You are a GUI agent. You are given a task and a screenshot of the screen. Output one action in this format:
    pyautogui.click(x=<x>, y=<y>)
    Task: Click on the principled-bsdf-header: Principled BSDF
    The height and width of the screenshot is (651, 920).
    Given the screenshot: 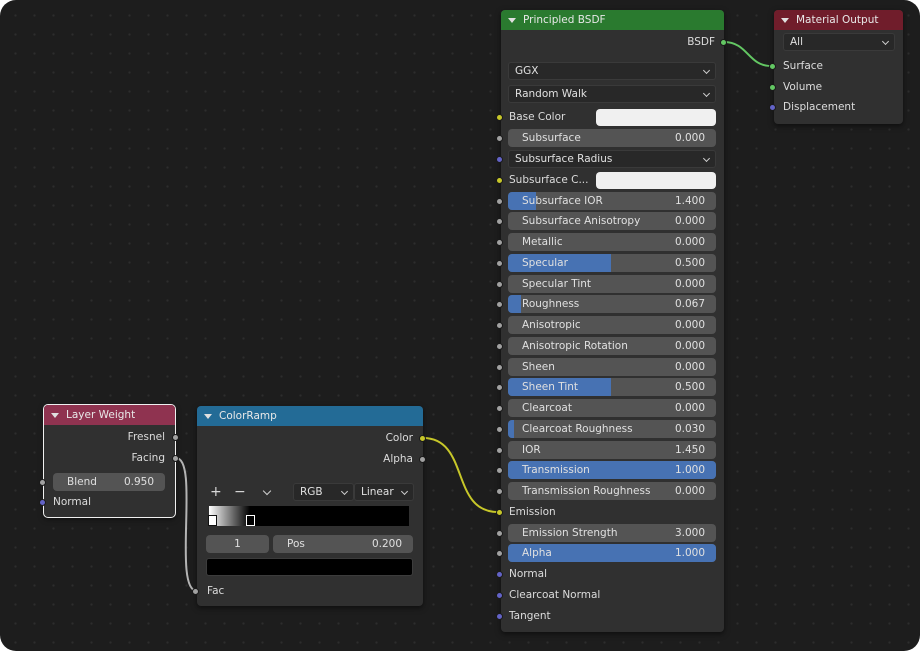 What is the action you would take?
    pyautogui.click(x=612, y=20)
    